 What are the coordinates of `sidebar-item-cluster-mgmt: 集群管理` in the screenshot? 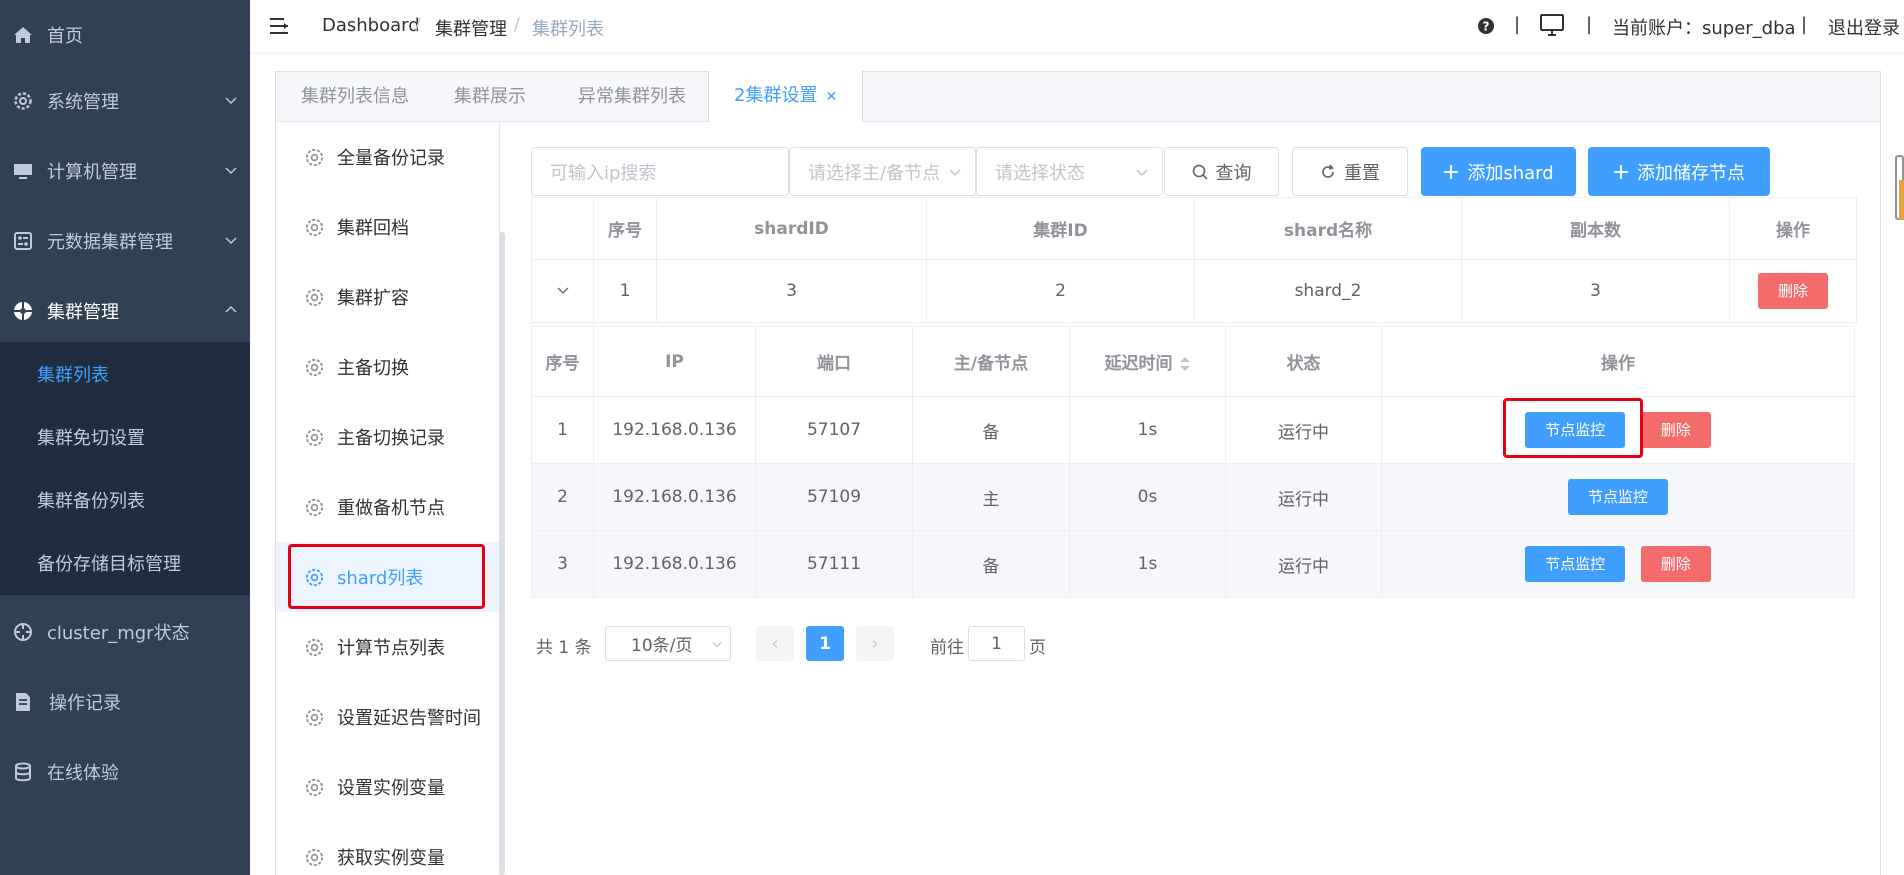 It's located at (125, 311).